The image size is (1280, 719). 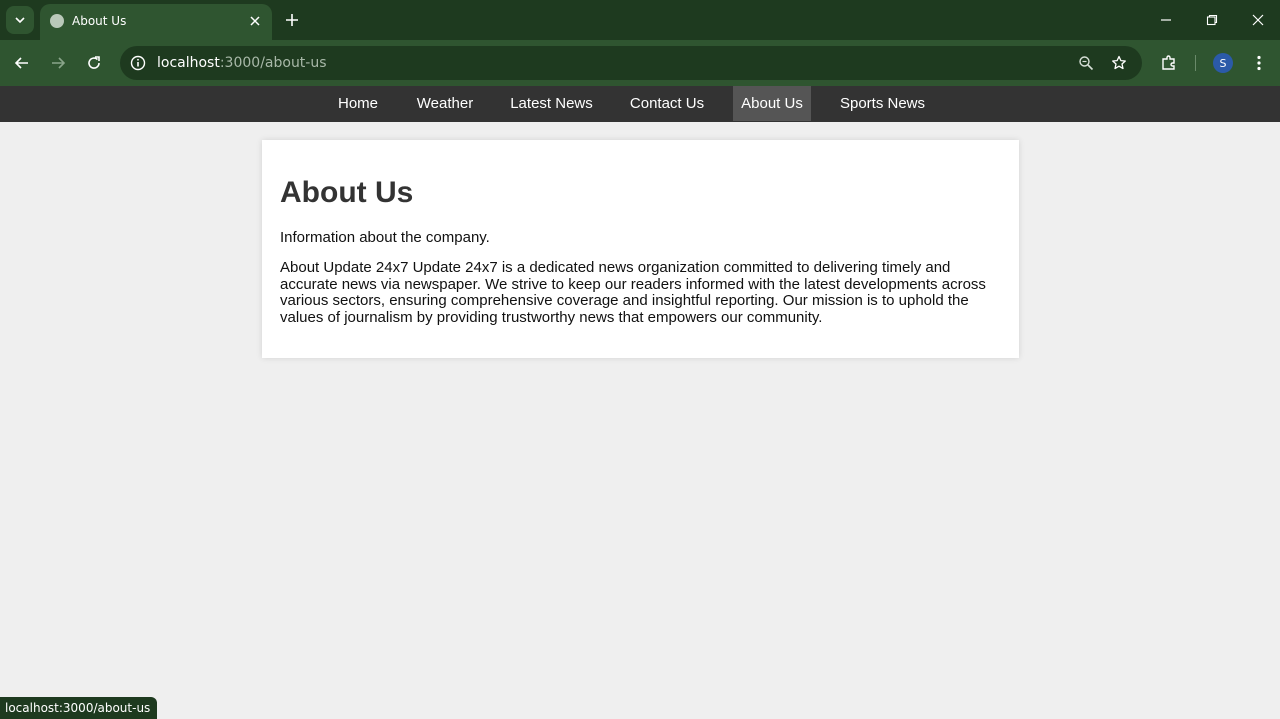 I want to click on url-text: localhost:3000/about-us, so click(x=242, y=63).